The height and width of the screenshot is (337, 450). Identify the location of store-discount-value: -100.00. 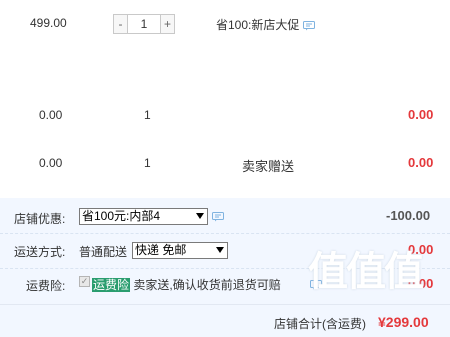
(408, 215).